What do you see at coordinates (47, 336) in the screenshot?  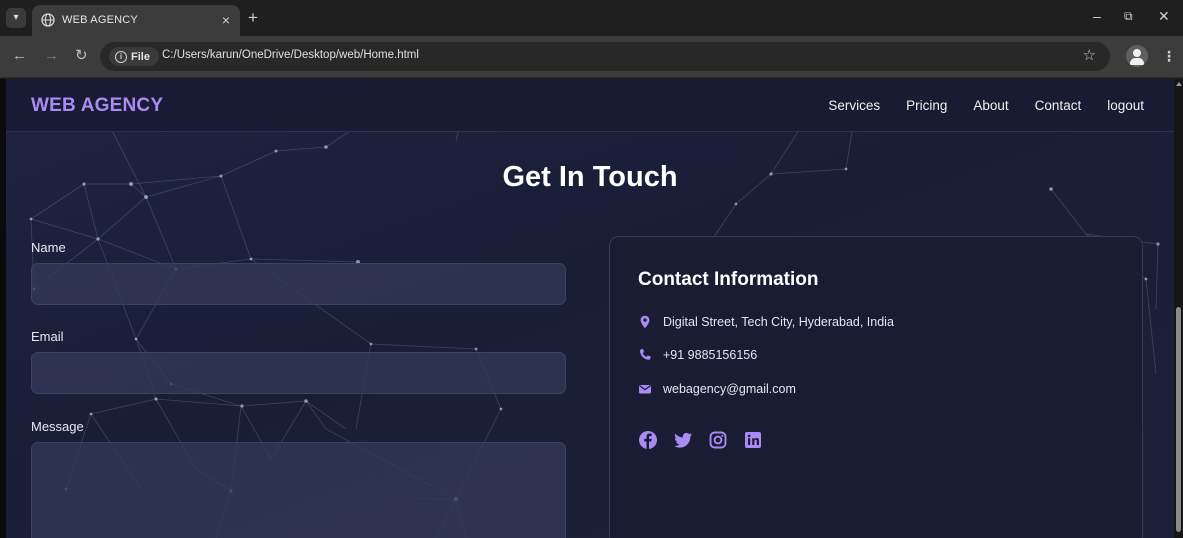 I see `email-label: Email` at bounding box center [47, 336].